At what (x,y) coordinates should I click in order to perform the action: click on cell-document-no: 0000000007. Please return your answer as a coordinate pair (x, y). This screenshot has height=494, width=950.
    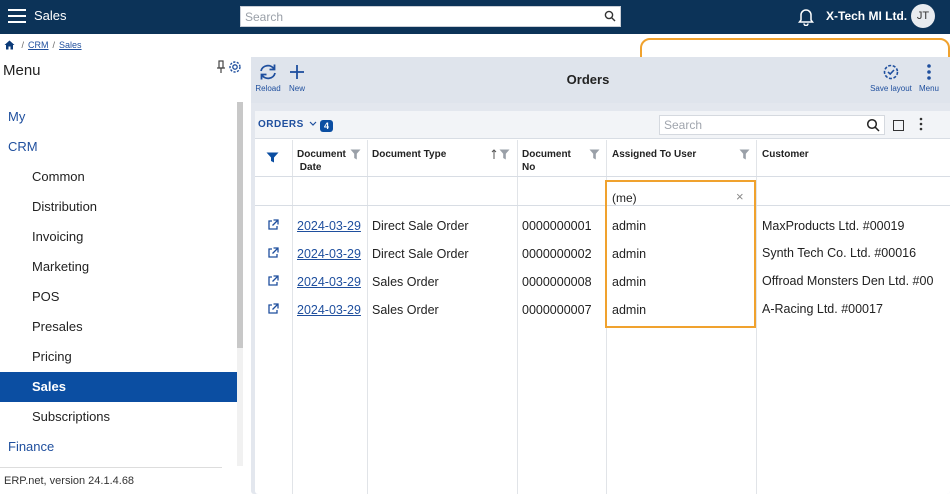
    Looking at the image, I should click on (557, 310).